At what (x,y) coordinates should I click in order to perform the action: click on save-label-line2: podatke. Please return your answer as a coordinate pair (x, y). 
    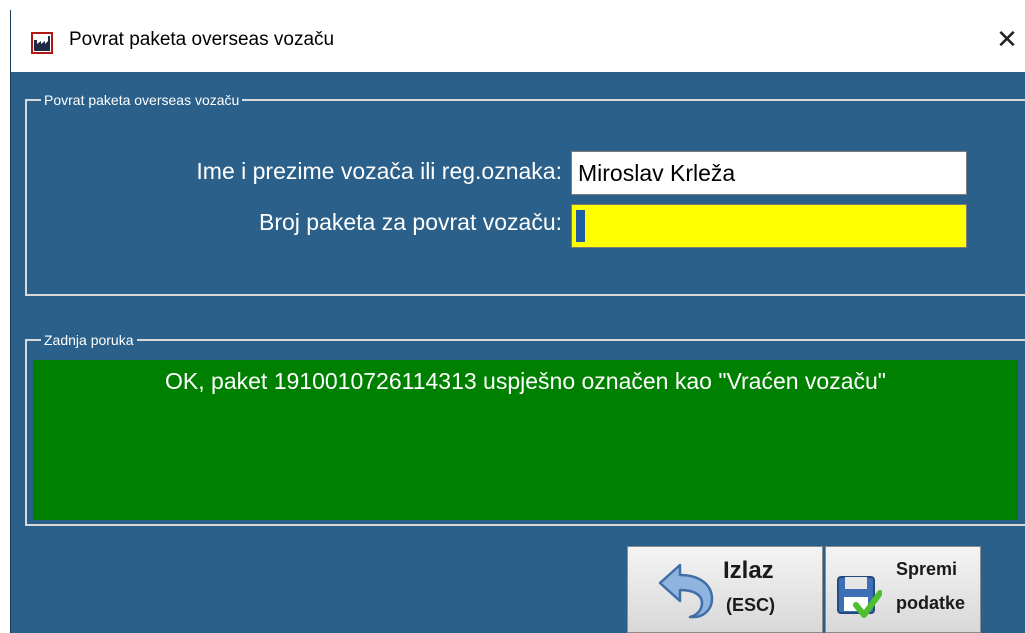
    Looking at the image, I should click on (931, 603).